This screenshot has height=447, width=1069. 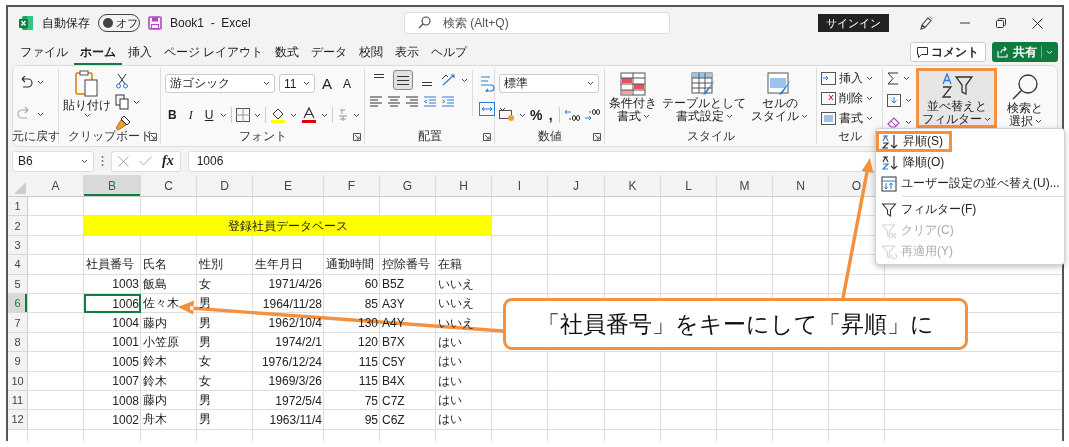 What do you see at coordinates (970, 209) in the screenshot?
I see `menu-item: フィルター(F)` at bounding box center [970, 209].